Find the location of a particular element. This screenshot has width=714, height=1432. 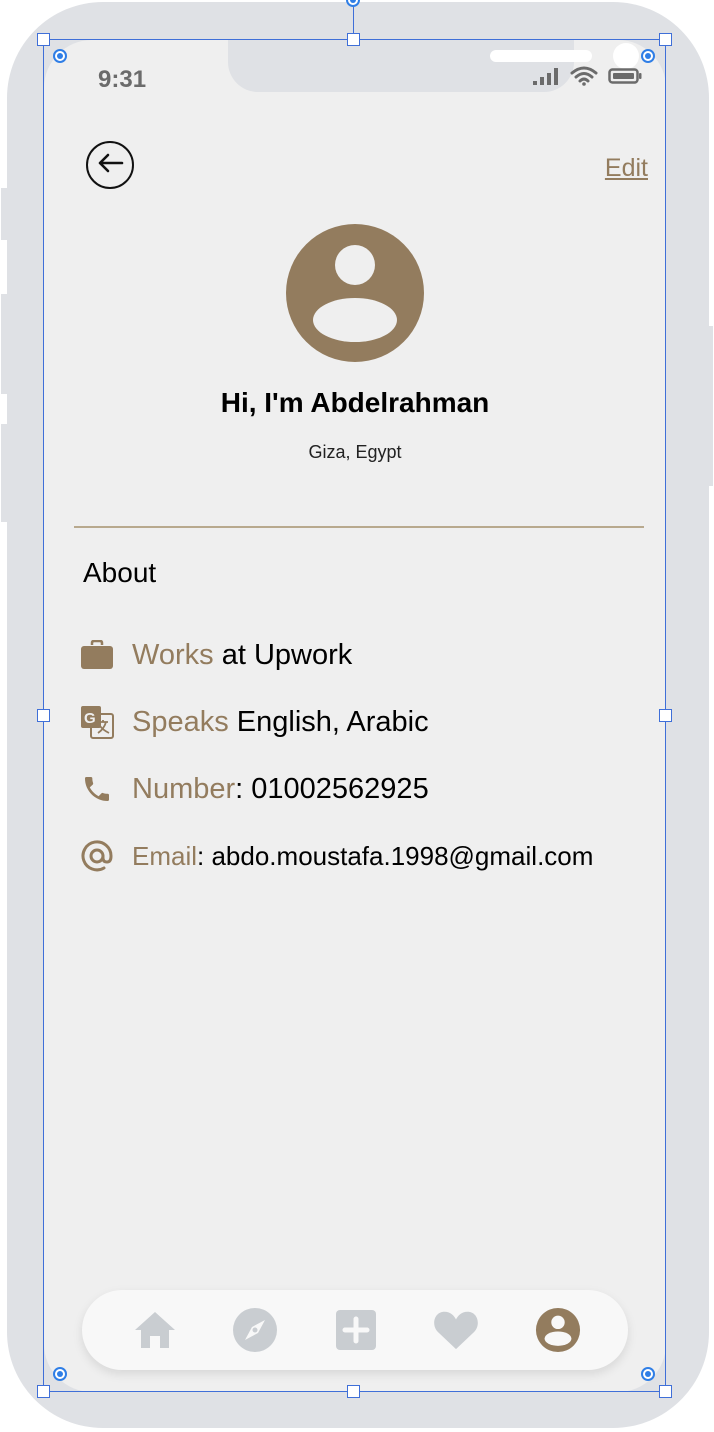

resize-handle-left is located at coordinates (43, 715).